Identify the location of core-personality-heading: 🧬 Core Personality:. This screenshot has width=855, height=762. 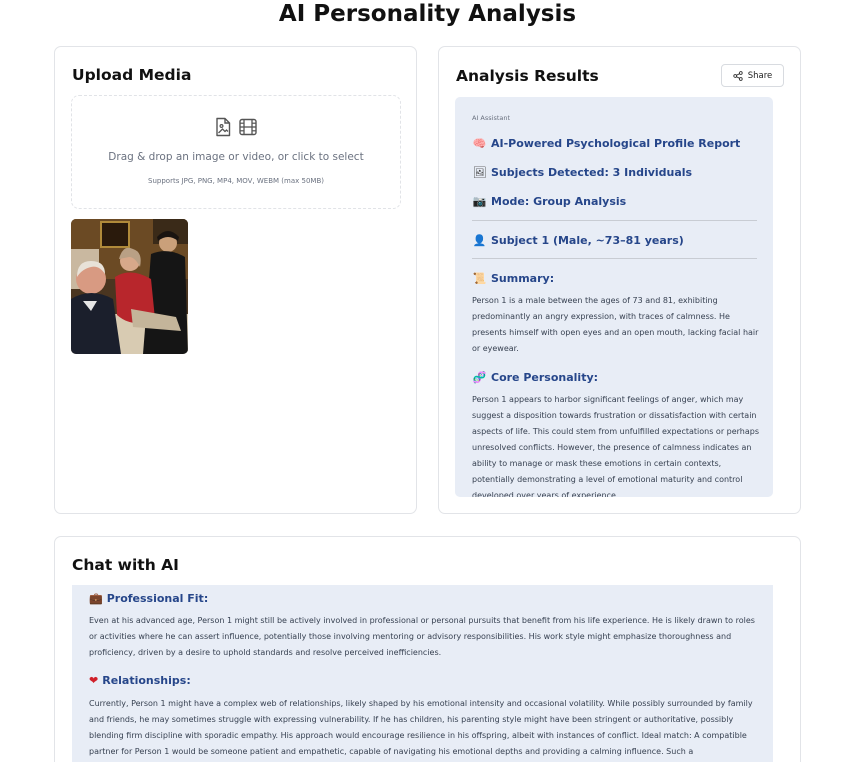
(535, 377).